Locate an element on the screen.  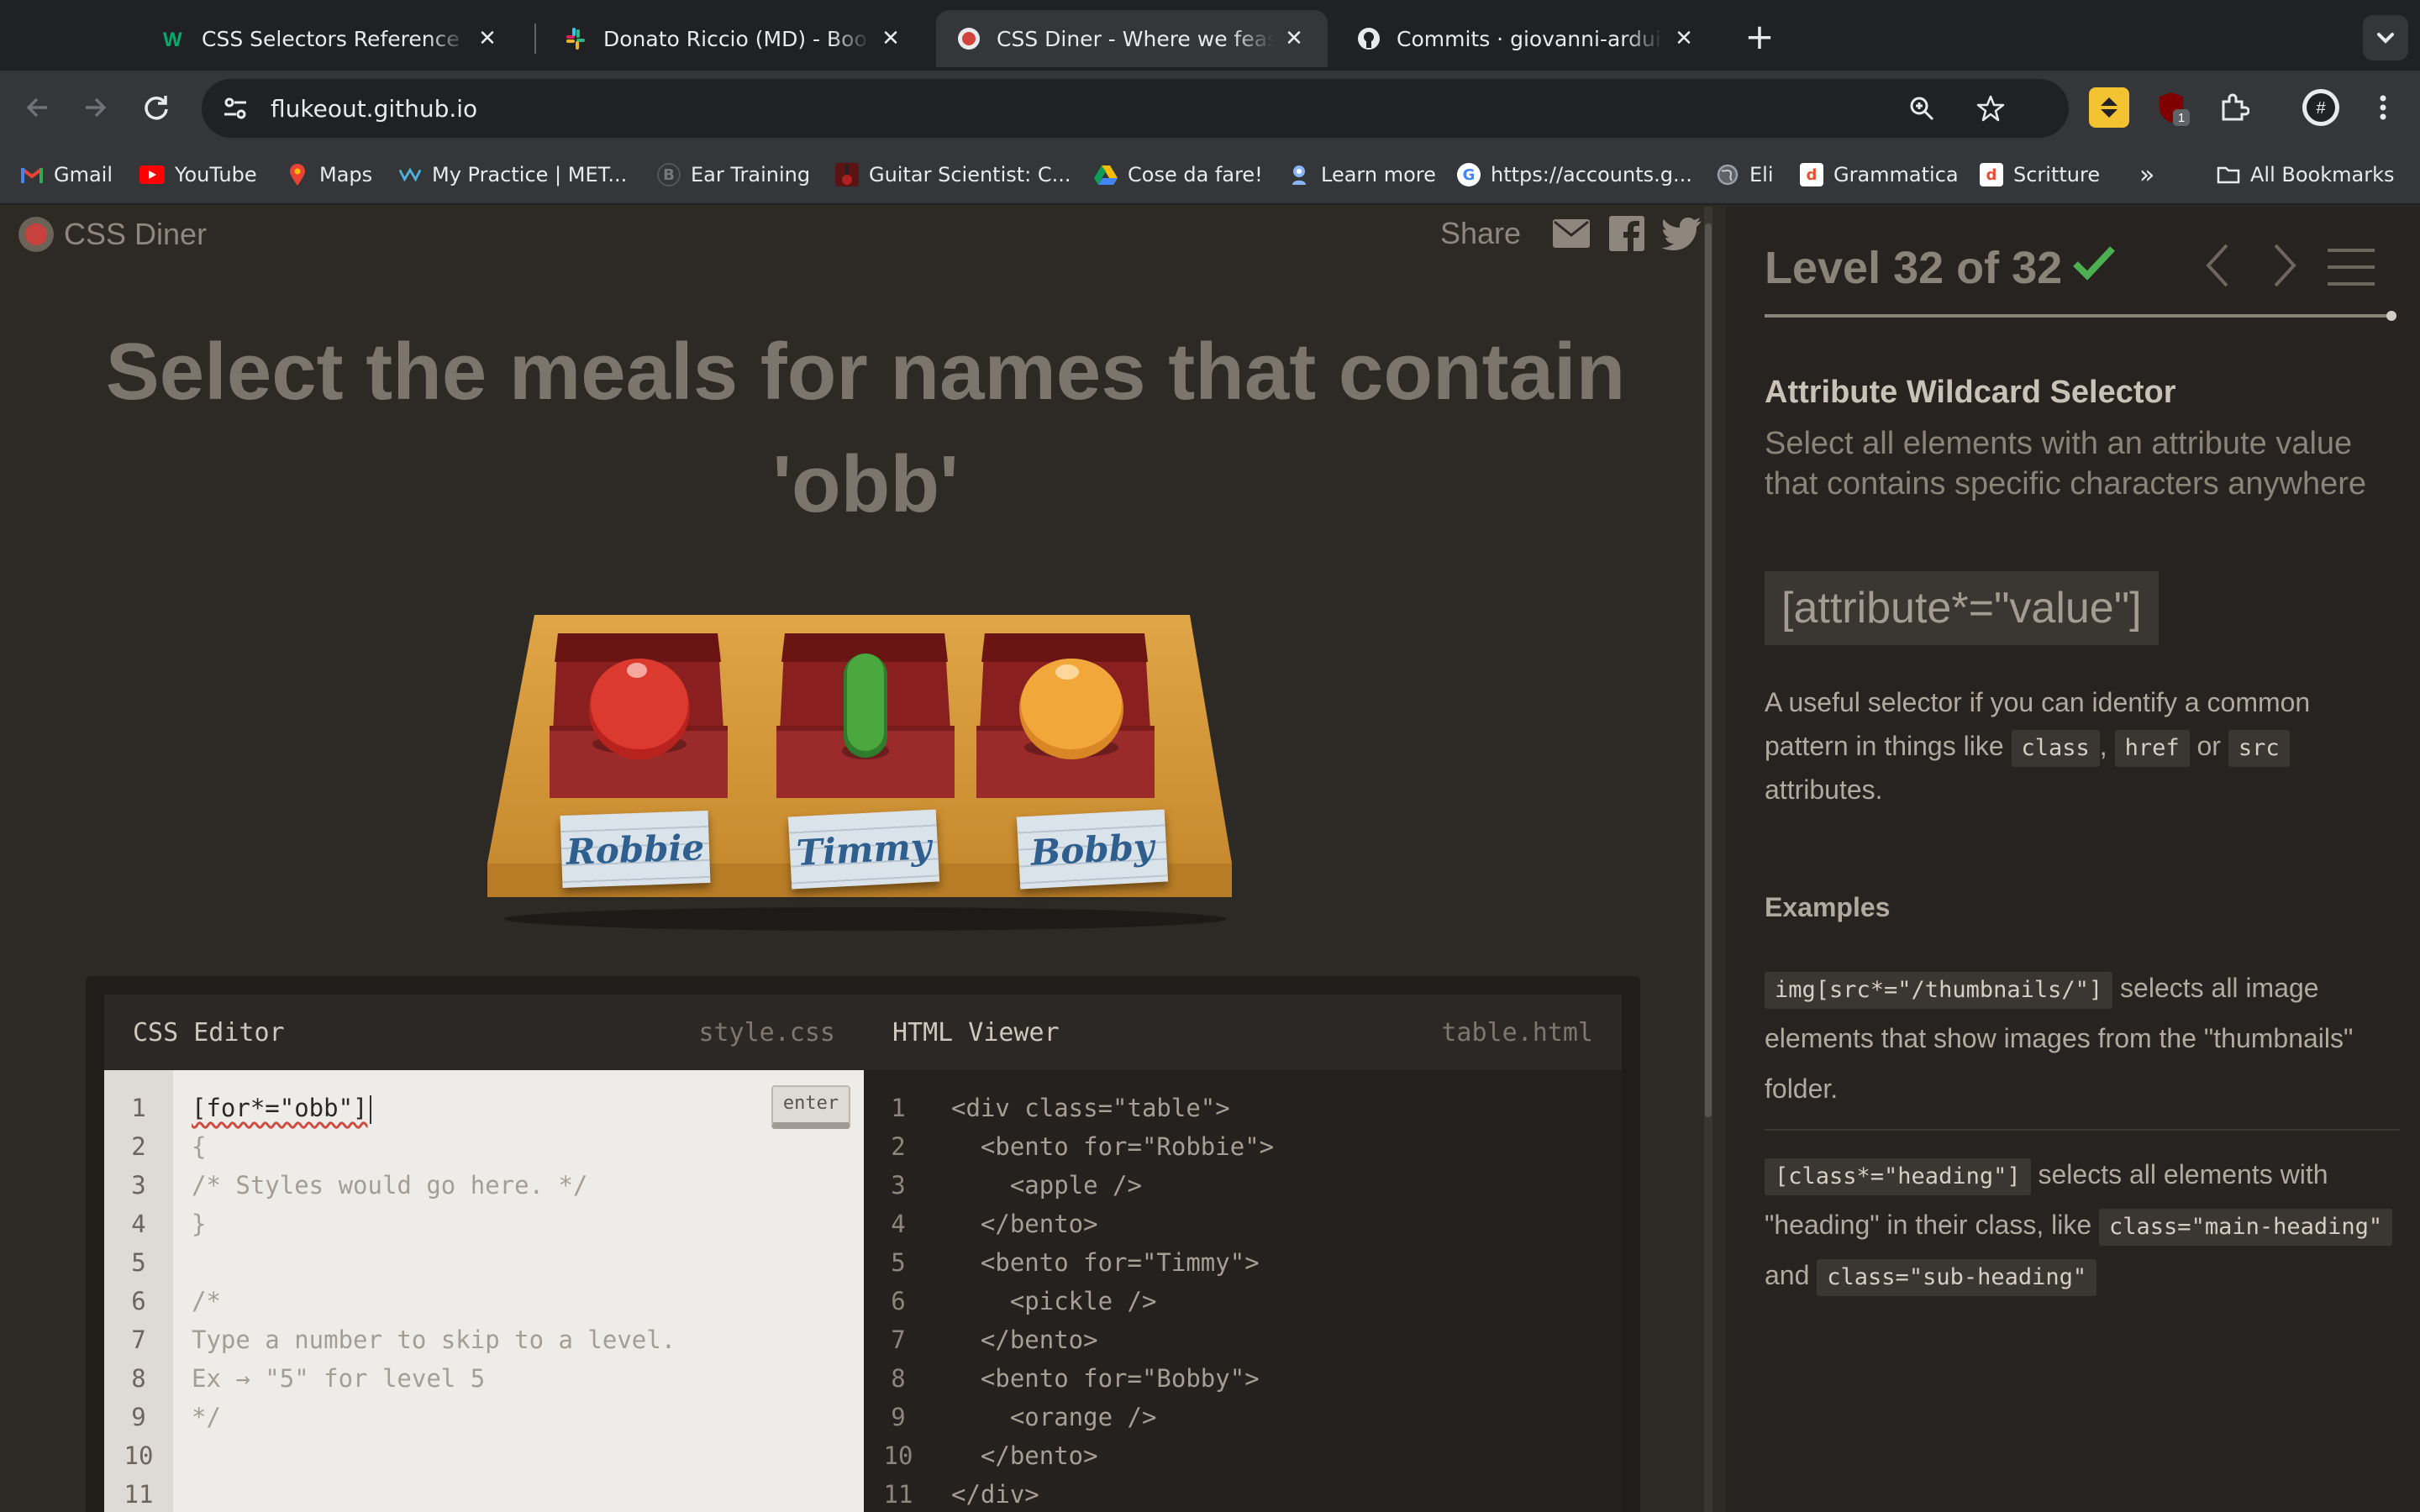
page-scrollbar is located at coordinates (1708, 859).